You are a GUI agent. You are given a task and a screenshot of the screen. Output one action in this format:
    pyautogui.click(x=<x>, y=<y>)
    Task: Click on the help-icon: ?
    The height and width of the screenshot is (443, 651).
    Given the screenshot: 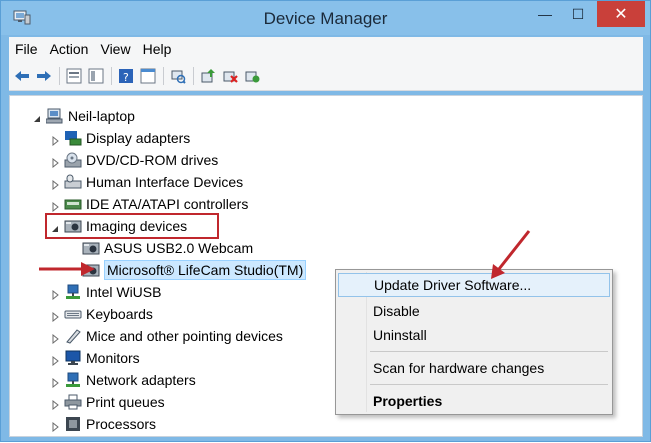 What is the action you would take?
    pyautogui.click(x=126, y=76)
    